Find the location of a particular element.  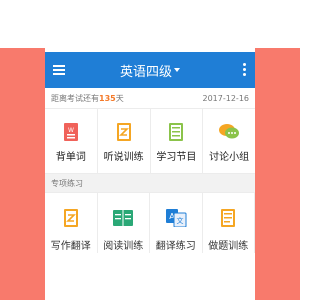

countdown-days: 135 is located at coordinates (107, 98).